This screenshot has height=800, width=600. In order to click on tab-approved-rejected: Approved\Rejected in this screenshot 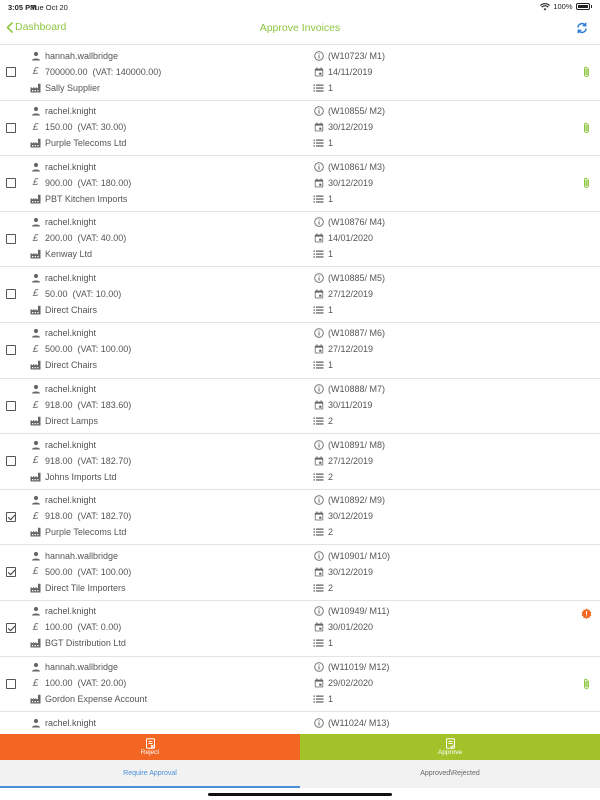, I will do `click(450, 774)`.